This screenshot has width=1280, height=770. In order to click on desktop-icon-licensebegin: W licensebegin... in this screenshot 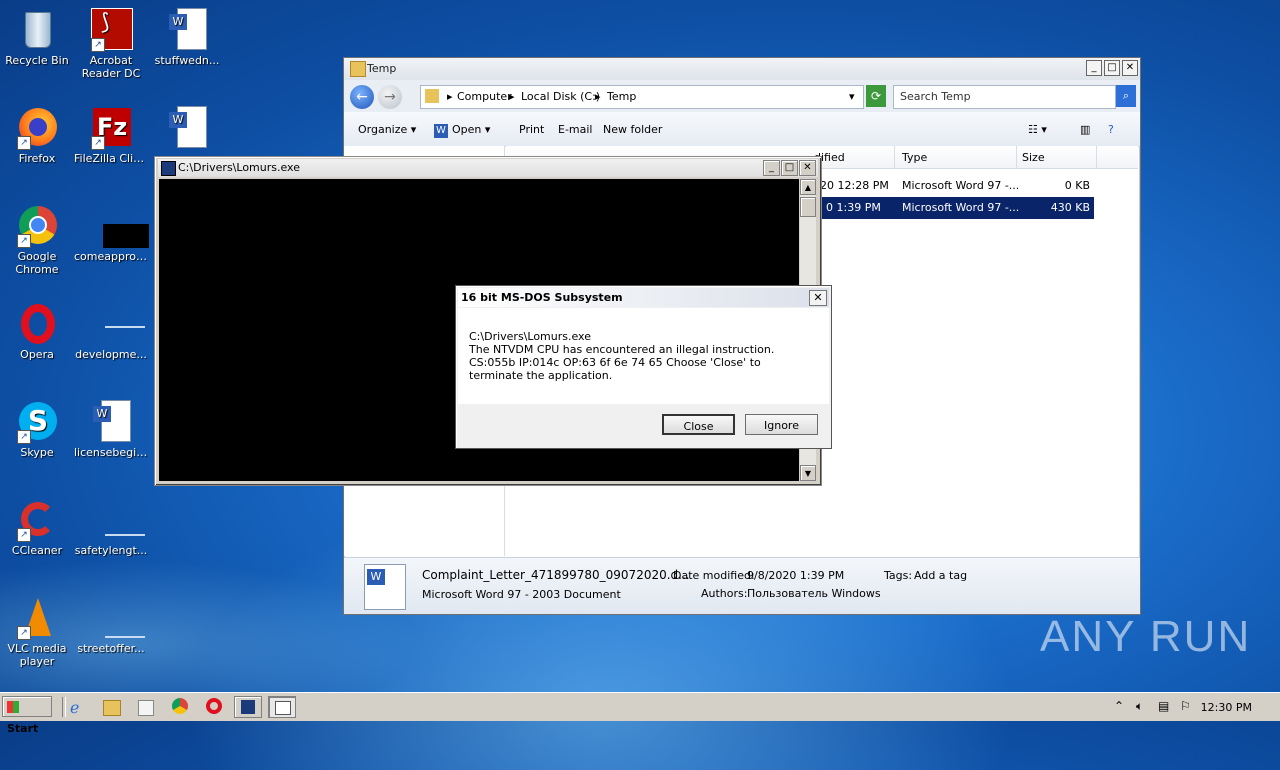, I will do `click(111, 429)`.